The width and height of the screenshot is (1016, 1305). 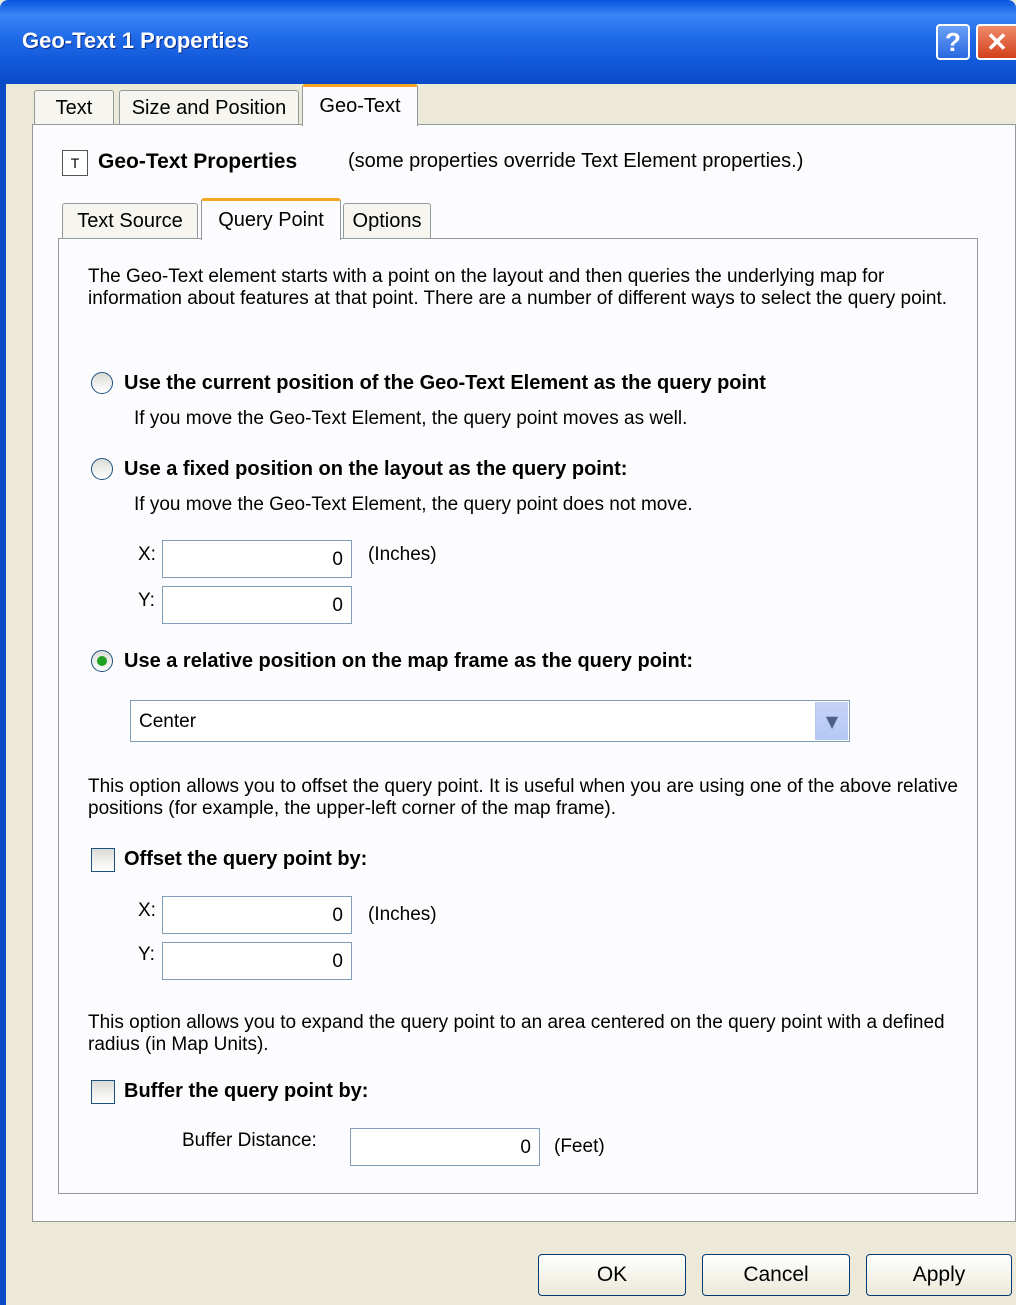 What do you see at coordinates (953, 42) in the screenshot?
I see `help-button: ?` at bounding box center [953, 42].